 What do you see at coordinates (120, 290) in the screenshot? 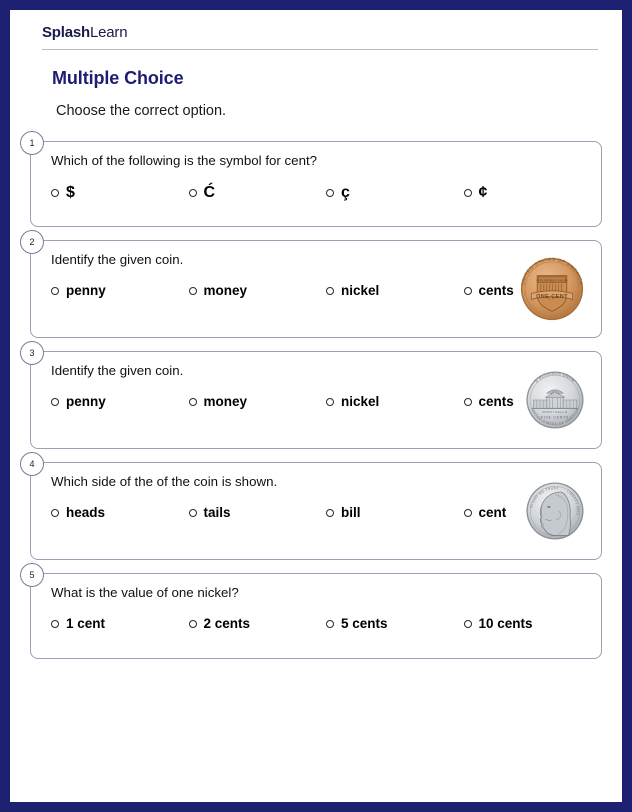
I see `option-2a: penny` at bounding box center [120, 290].